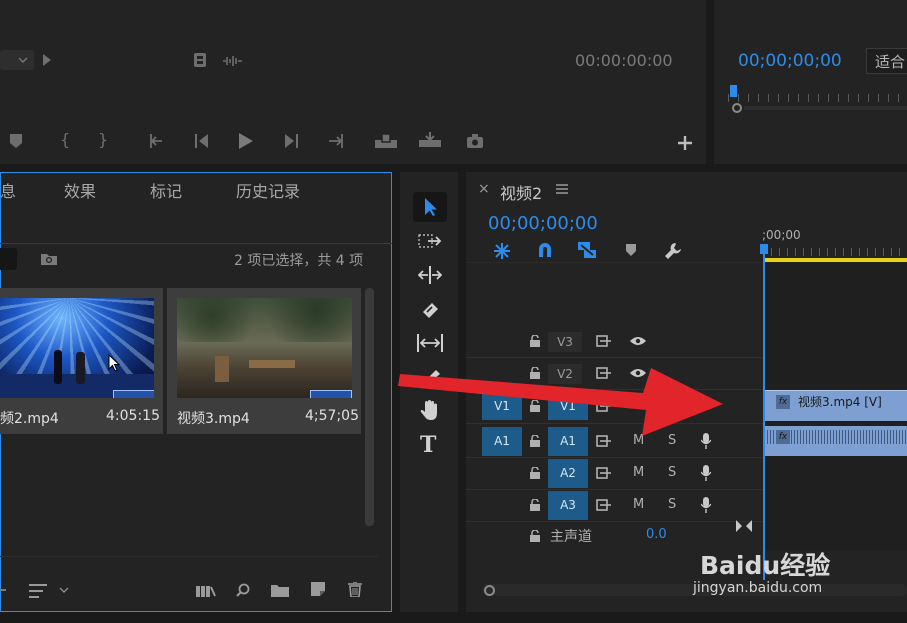 Image resolution: width=907 pixels, height=623 pixels. Describe the element at coordinates (333, 141) in the screenshot. I see `go-to-out-icon` at that location.